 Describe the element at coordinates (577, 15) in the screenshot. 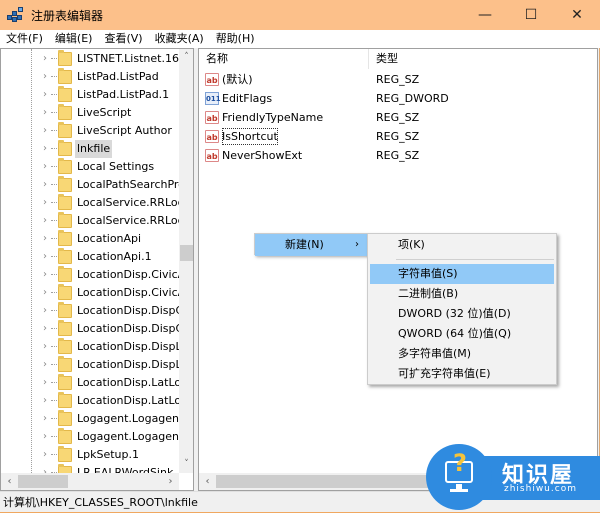

I see `close-button: ✕` at that location.